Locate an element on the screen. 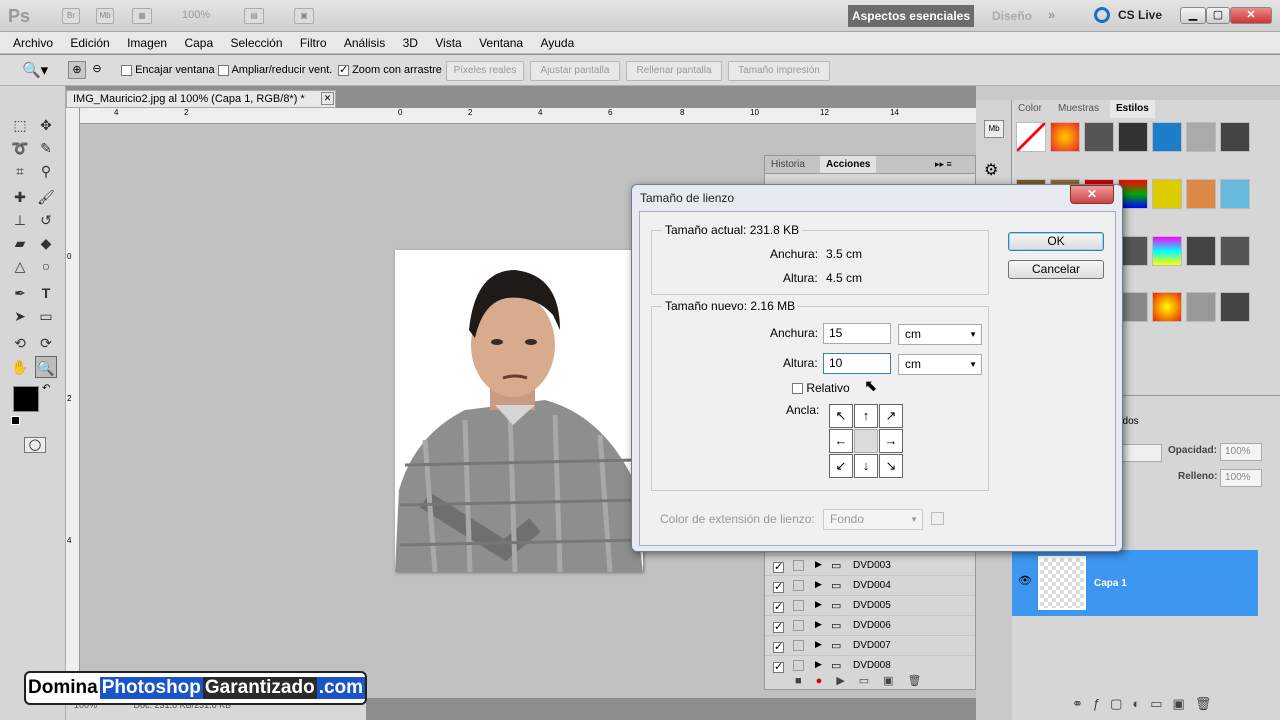 The image size is (1280, 720). scrubby-zoom-option: Zoom con arrastre is located at coordinates (390, 69).